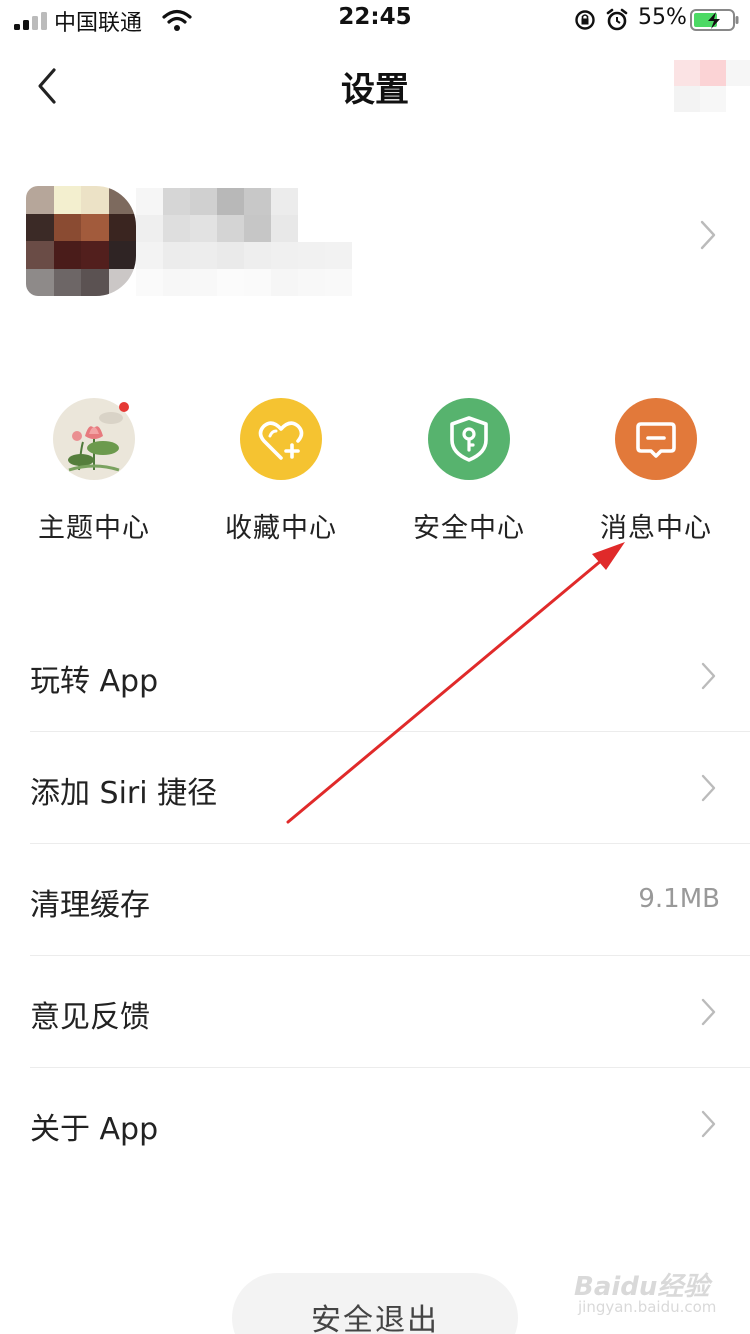 The height and width of the screenshot is (1334, 750). Describe the element at coordinates (375, 90) in the screenshot. I see `page-title: 设置` at that location.